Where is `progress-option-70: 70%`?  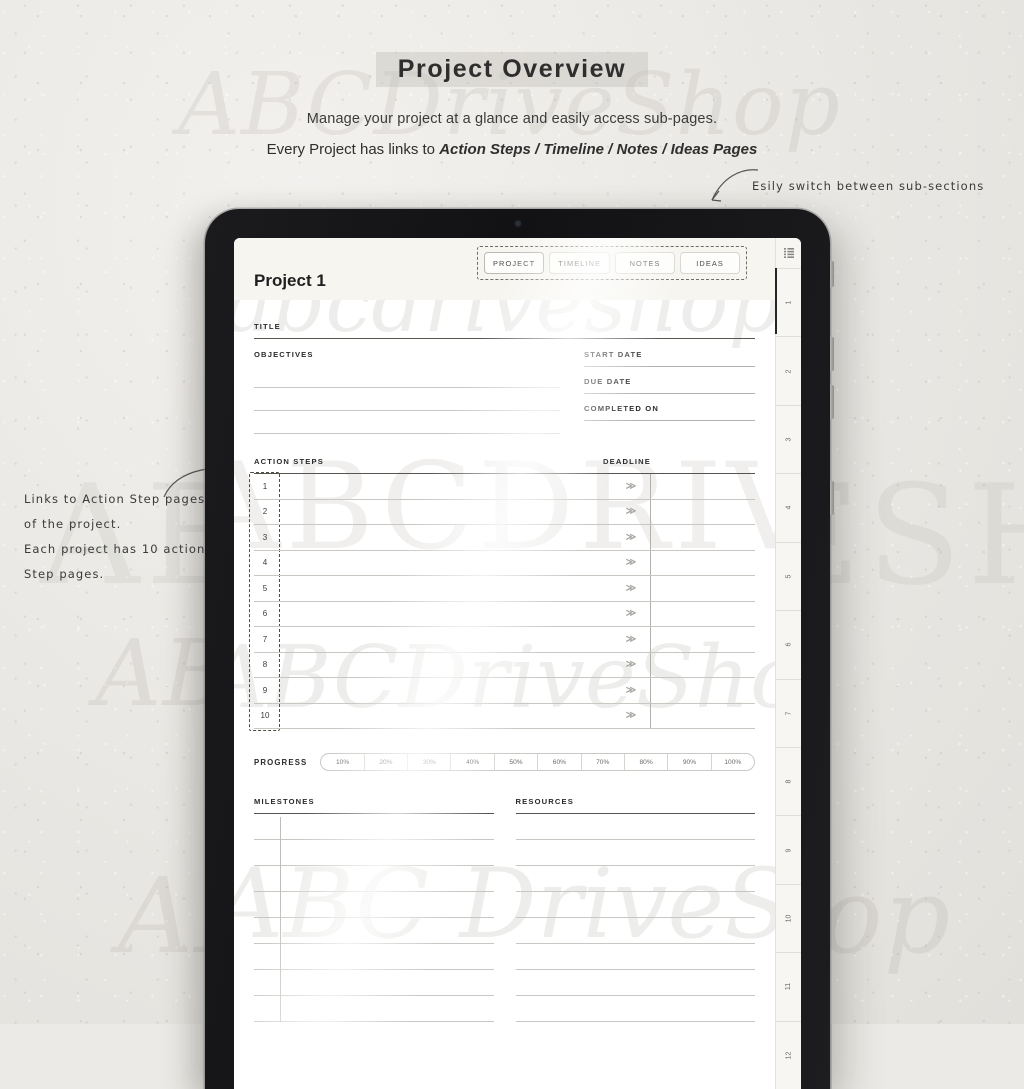 progress-option-70: 70% is located at coordinates (603, 762).